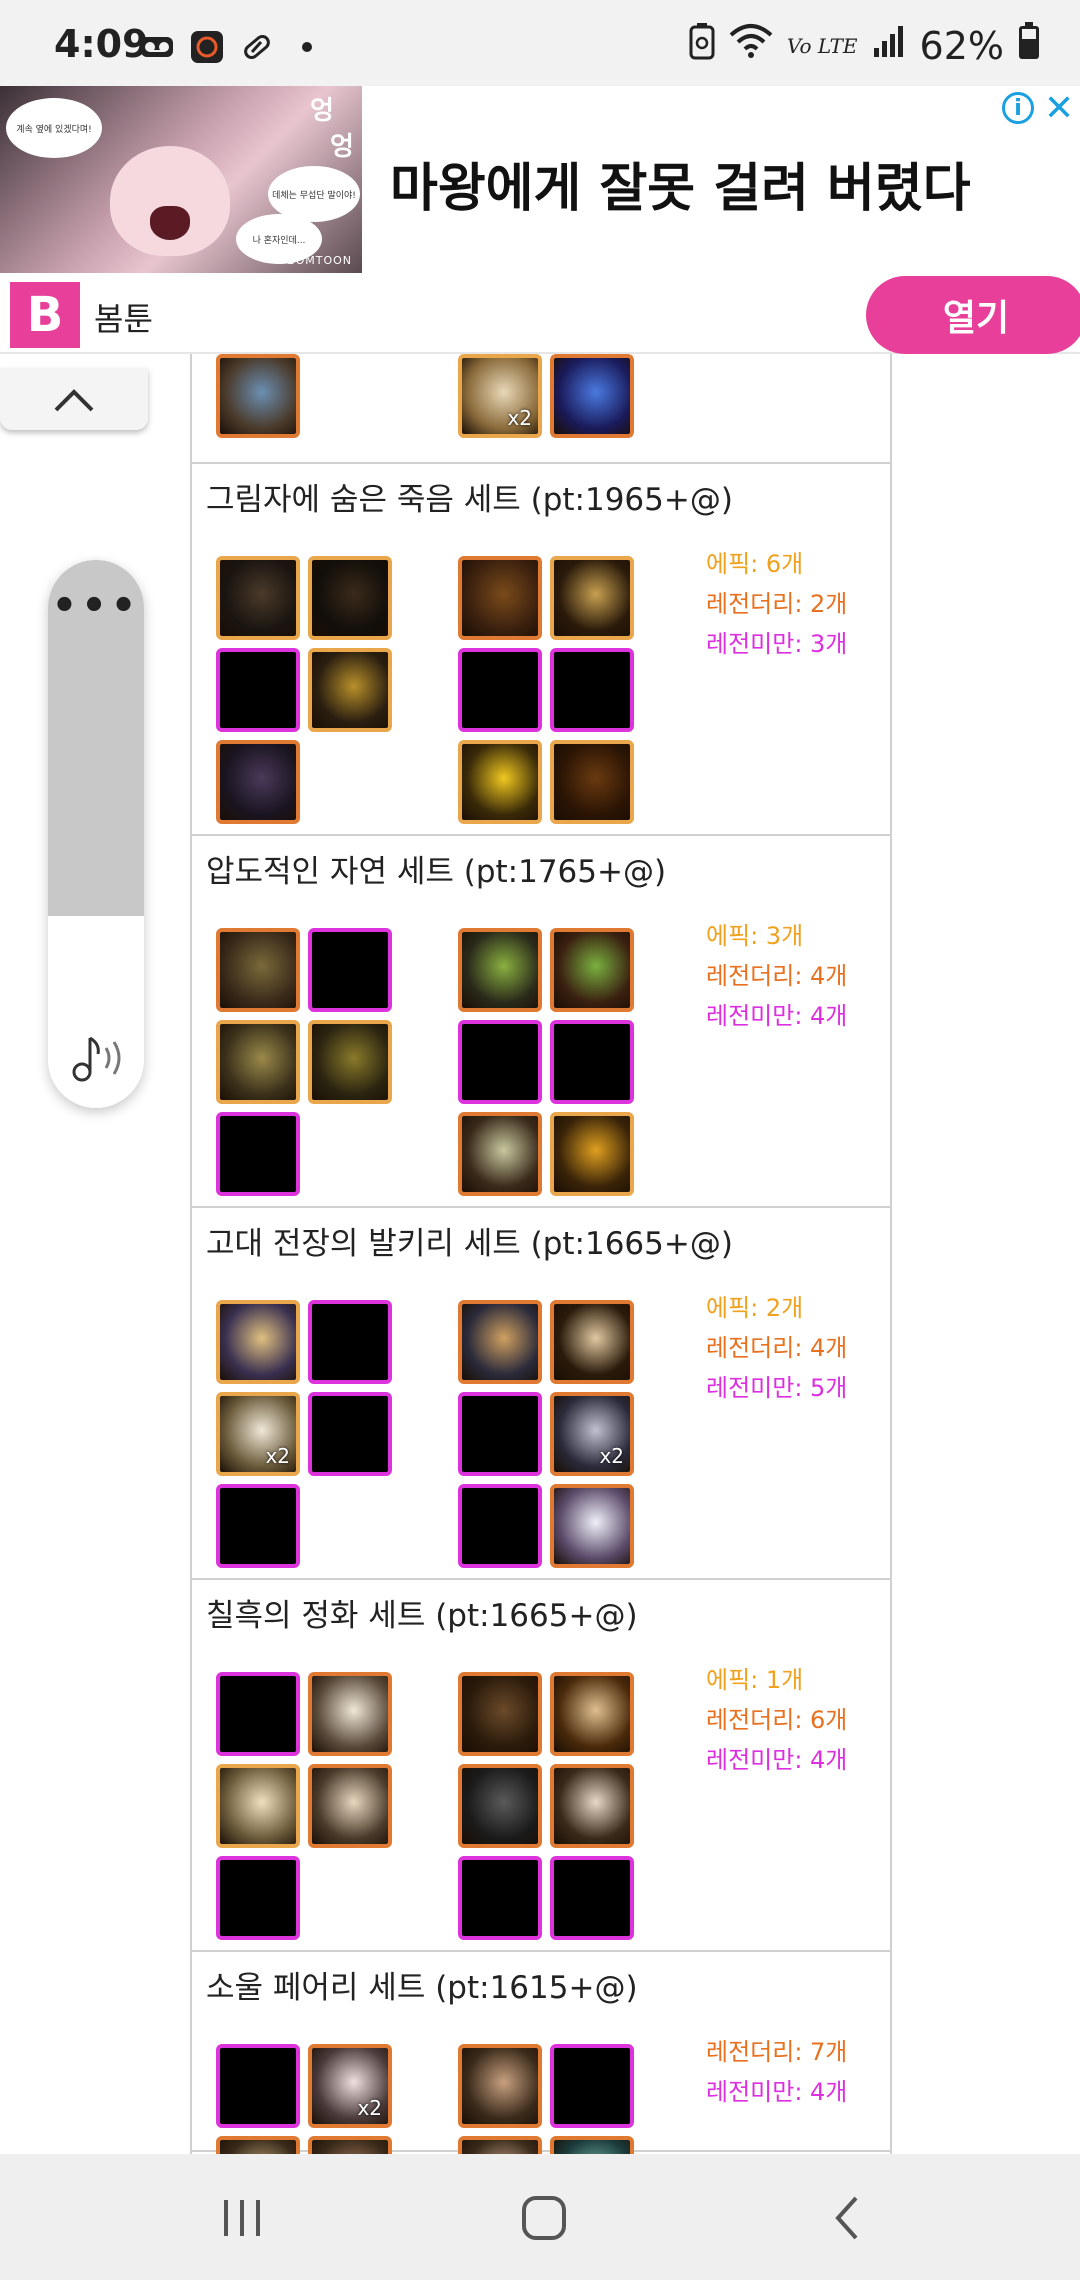  I want to click on ad-advertiser-row: B 봄툰 열기, so click(540, 315).